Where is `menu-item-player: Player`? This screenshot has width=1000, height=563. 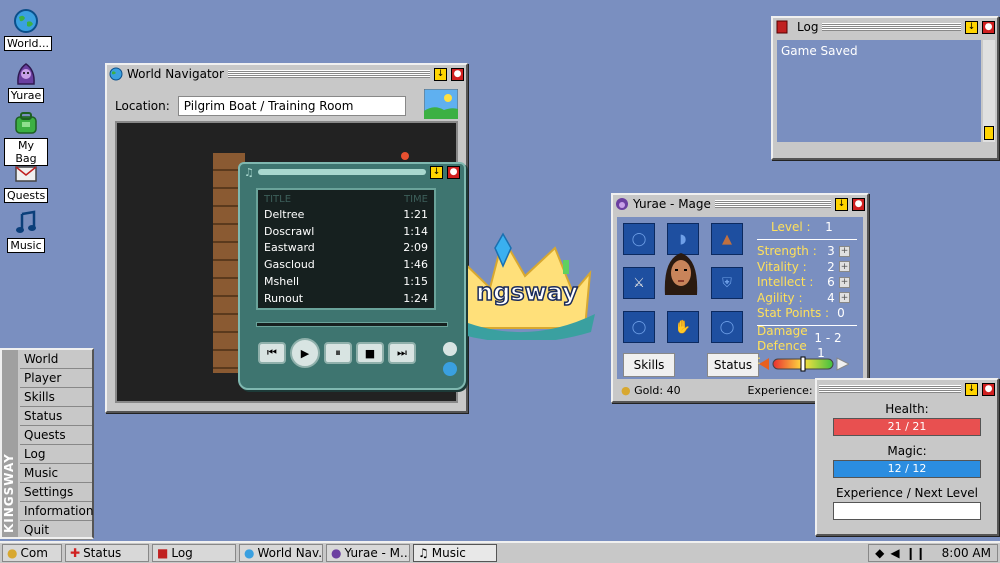 menu-item-player: Player is located at coordinates (56, 378).